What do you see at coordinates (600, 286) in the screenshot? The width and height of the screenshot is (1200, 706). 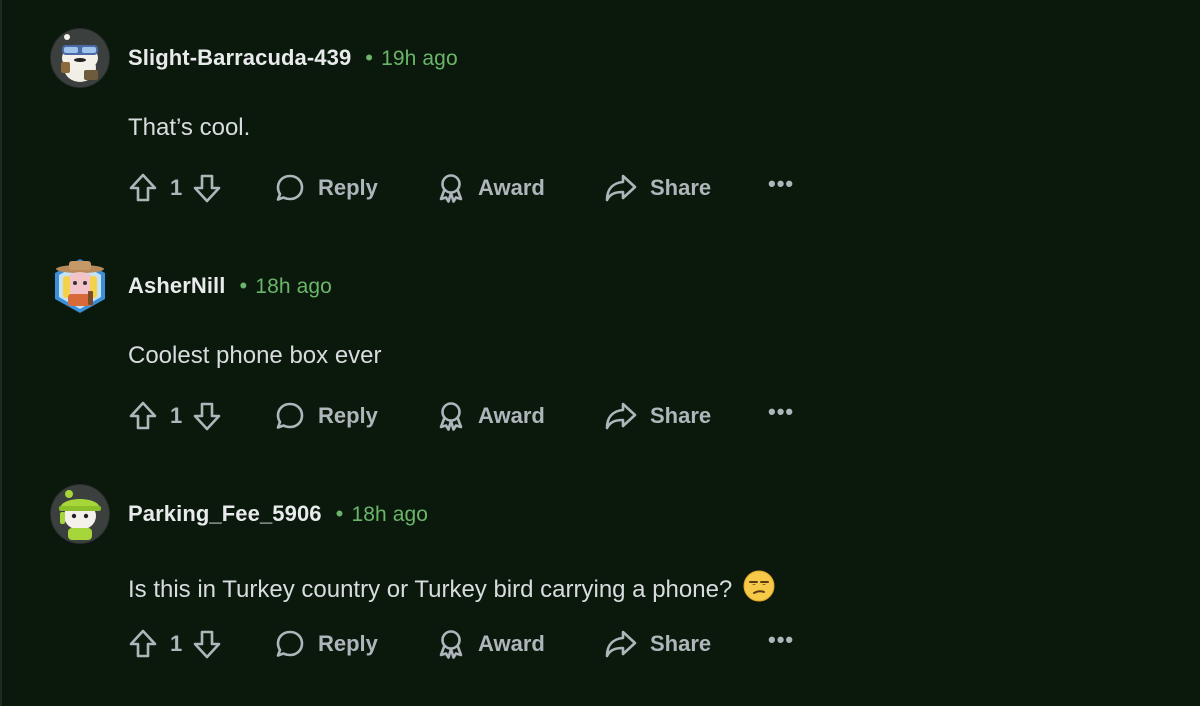 I see `comment-header: AsherNill • 18h ago` at bounding box center [600, 286].